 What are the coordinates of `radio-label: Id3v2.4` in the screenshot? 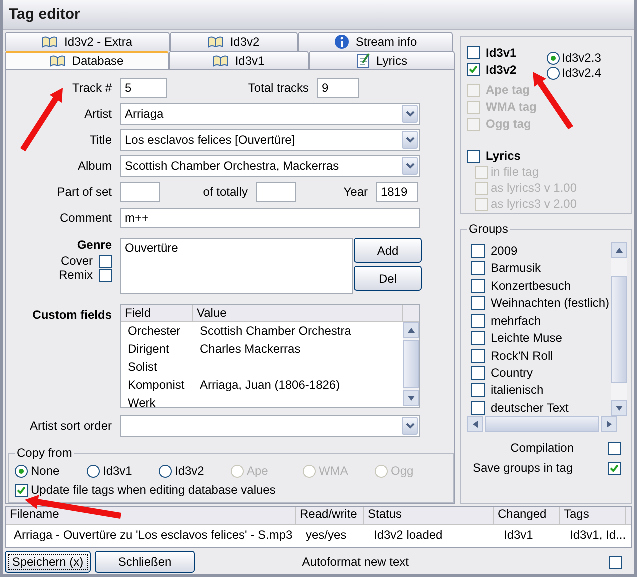 It's located at (582, 73).